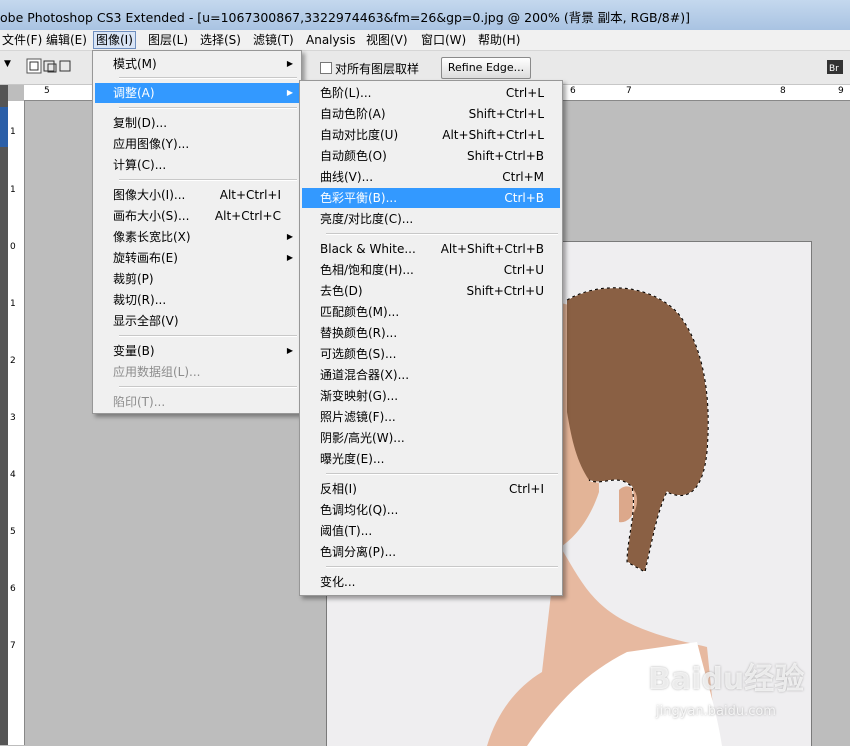 The width and height of the screenshot is (850, 746). I want to click on menu-image: 图像(I), so click(114, 40).